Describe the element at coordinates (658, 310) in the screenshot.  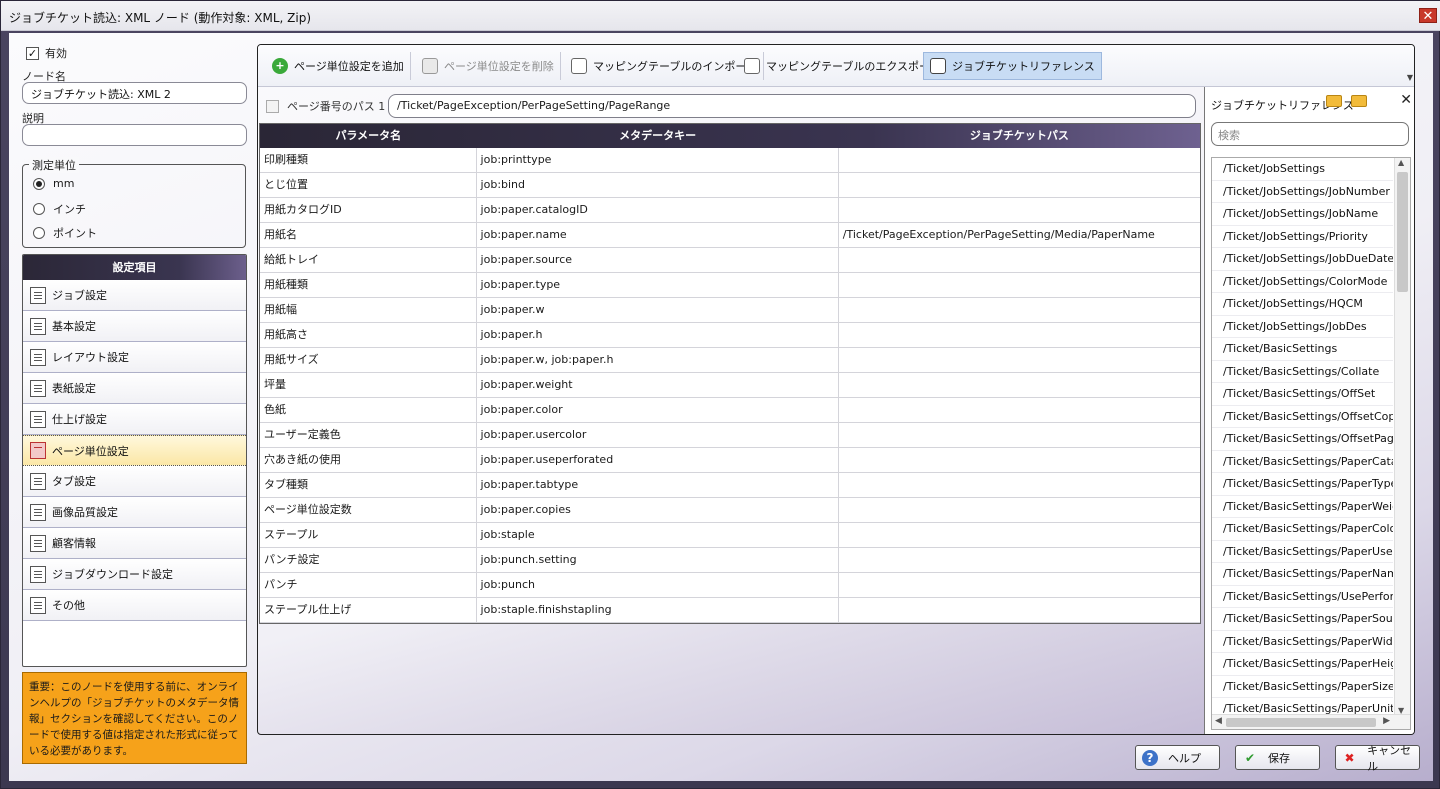
I see `table-cell: job:paper.w` at that location.